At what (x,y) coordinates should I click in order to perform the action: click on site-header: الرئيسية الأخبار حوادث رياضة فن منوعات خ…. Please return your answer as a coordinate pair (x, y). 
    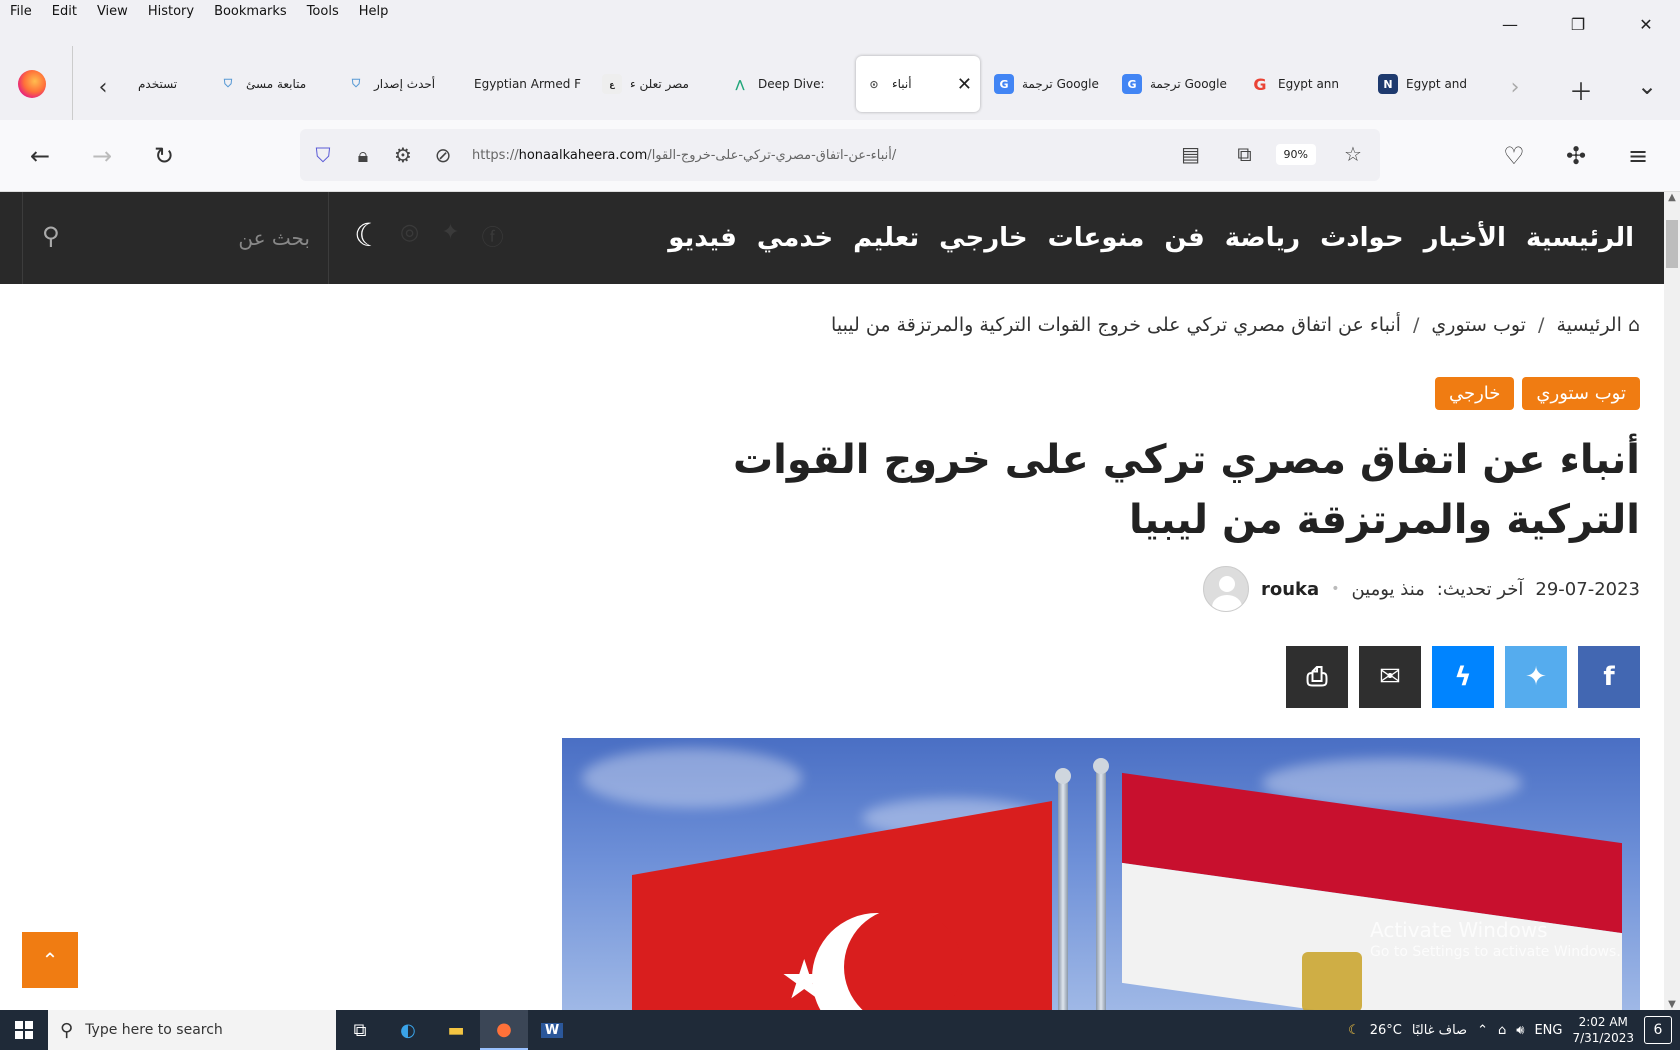
    Looking at the image, I should click on (832, 238).